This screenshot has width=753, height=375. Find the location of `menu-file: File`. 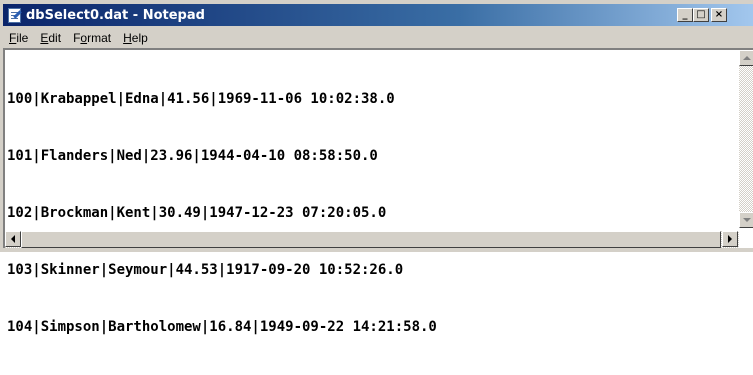

menu-file: File is located at coordinates (18, 38).